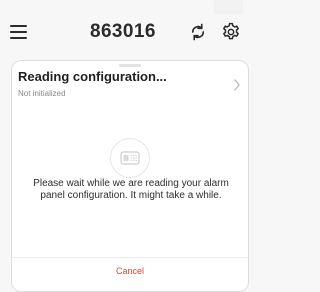 The height and width of the screenshot is (292, 320). What do you see at coordinates (130, 257) in the screenshot?
I see `divider` at bounding box center [130, 257].